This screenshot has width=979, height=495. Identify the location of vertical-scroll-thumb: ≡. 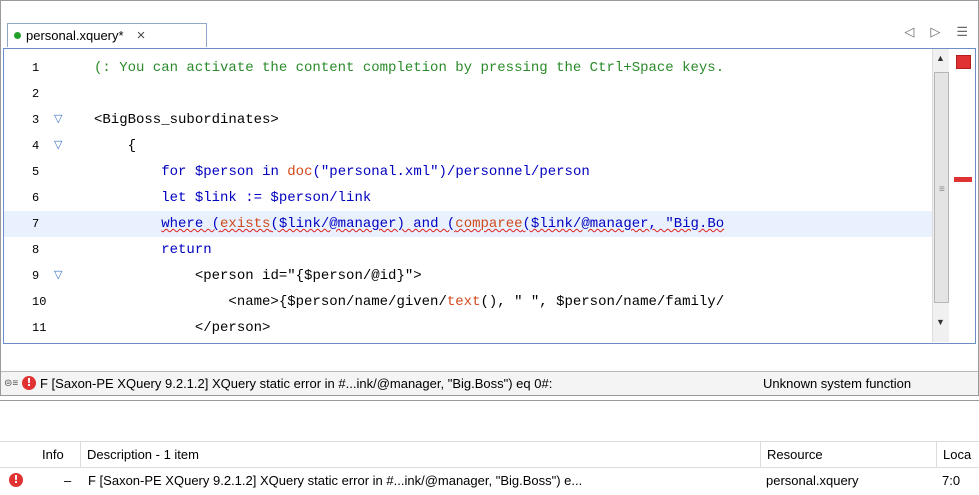
(941, 187).